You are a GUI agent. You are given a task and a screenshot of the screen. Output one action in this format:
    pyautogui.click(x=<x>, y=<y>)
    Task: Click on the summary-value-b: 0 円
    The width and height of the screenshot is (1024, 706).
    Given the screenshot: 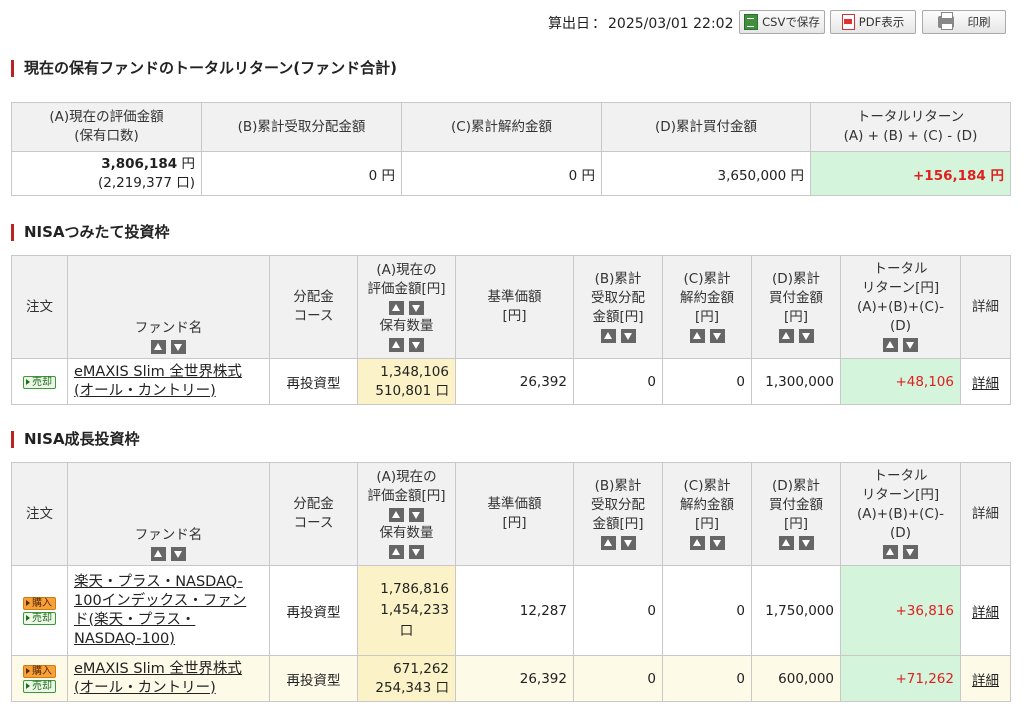 What is the action you would take?
    pyautogui.click(x=301, y=173)
    